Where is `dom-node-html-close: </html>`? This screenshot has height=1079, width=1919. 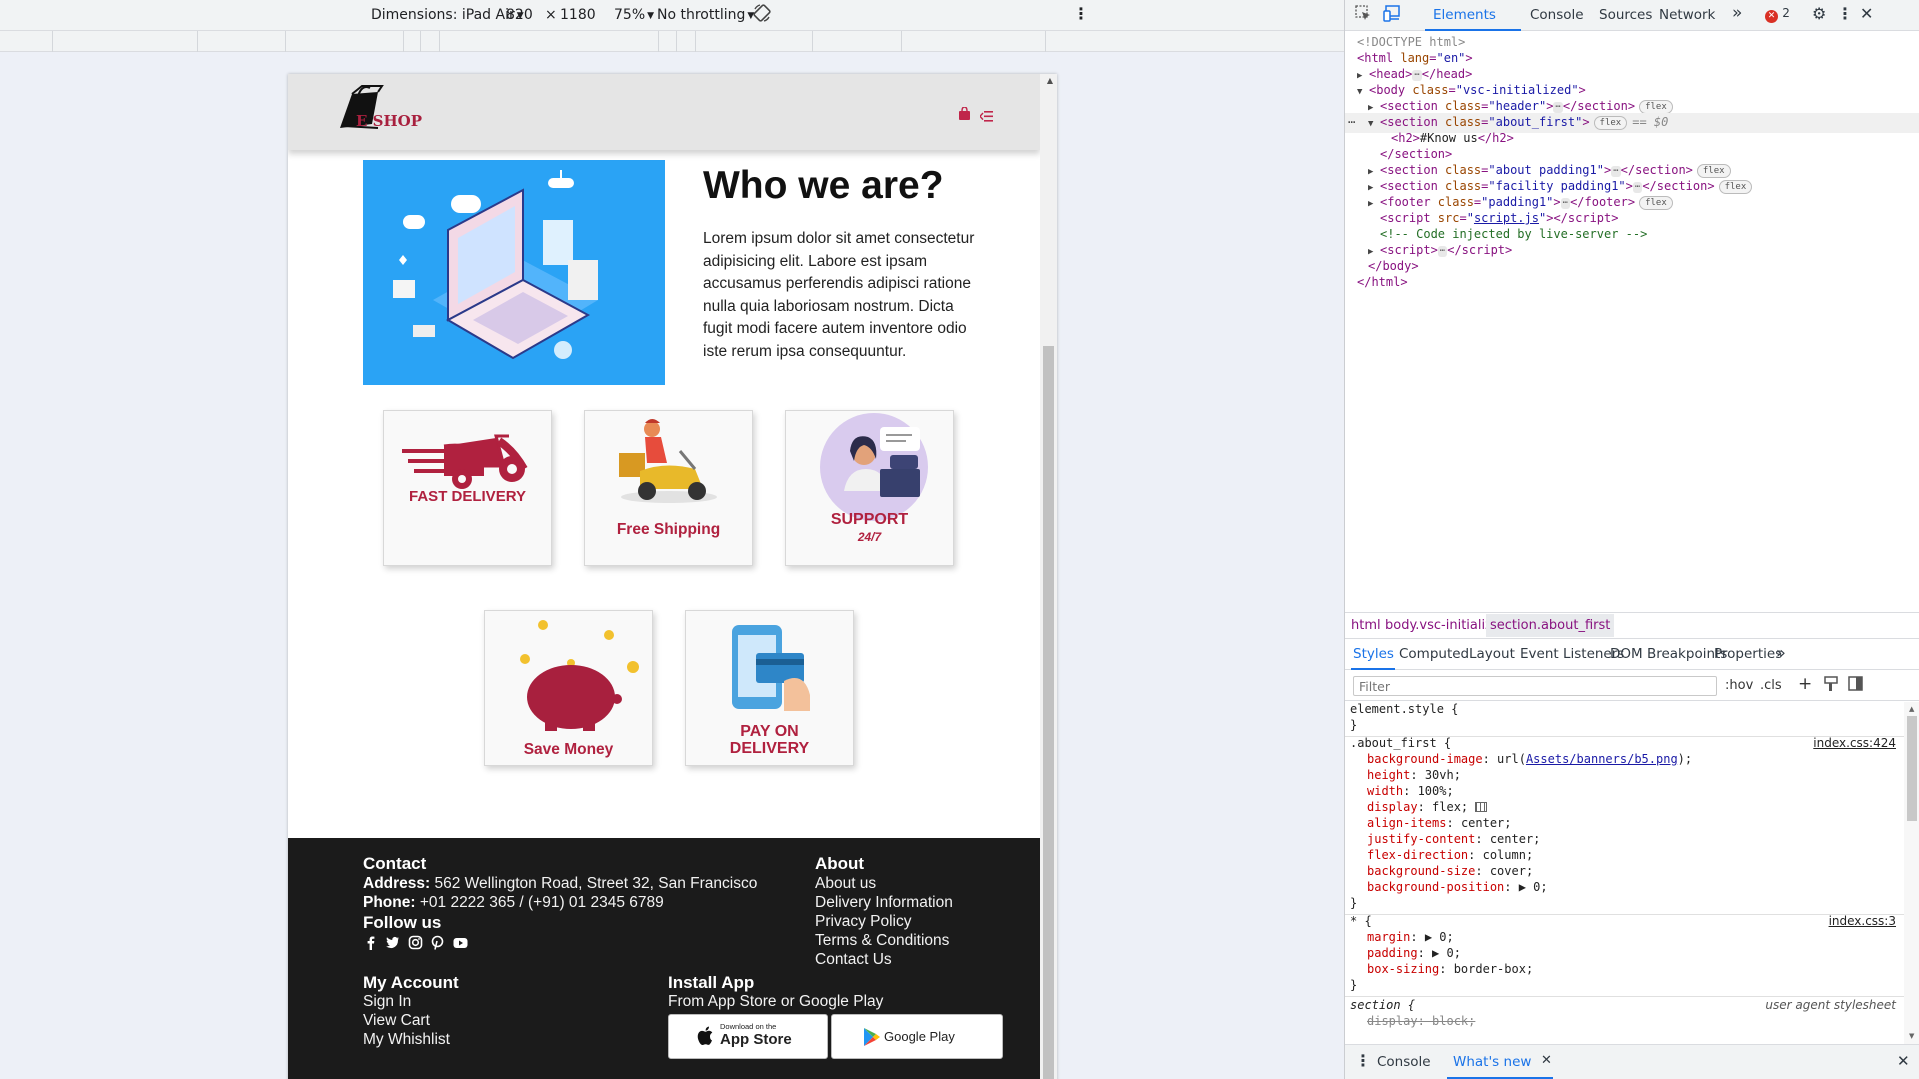
dom-node-html-close: </html> is located at coordinates (1632, 283).